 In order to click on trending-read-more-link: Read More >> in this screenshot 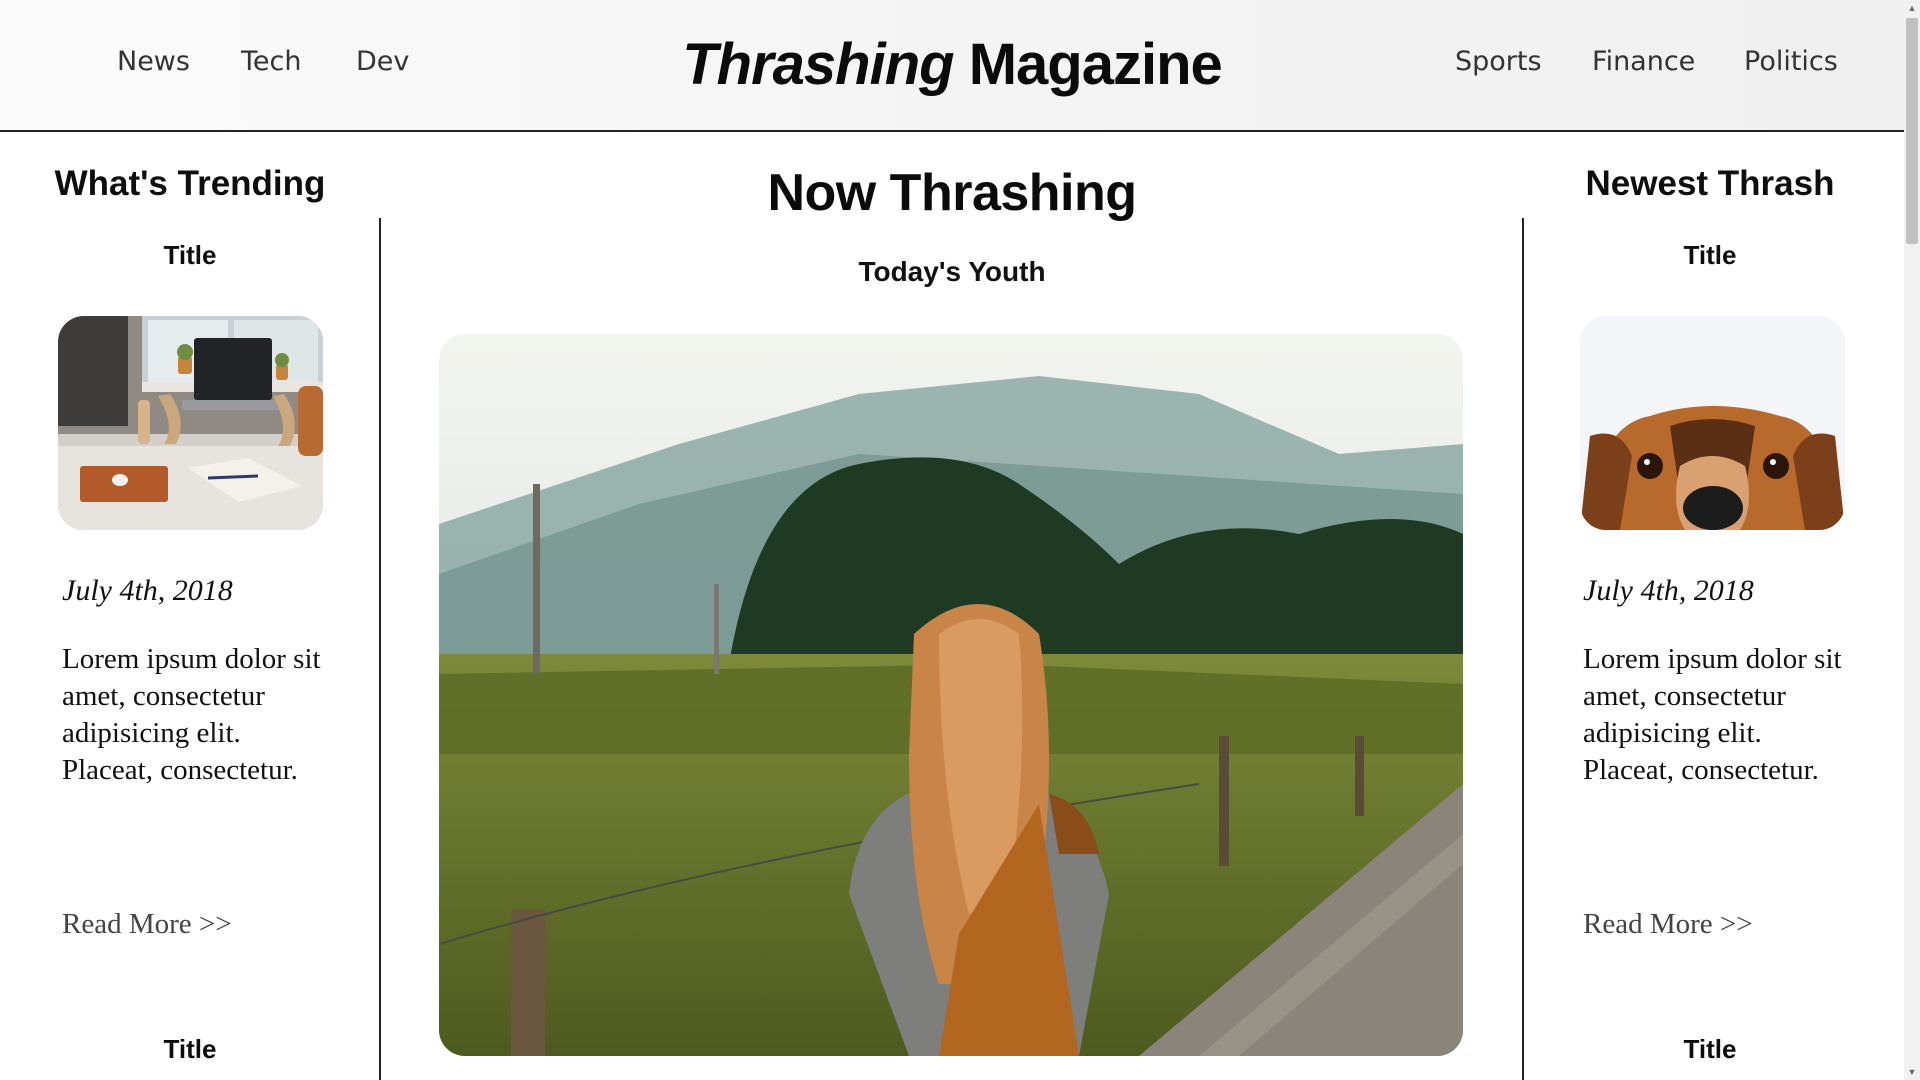, I will do `click(147, 924)`.